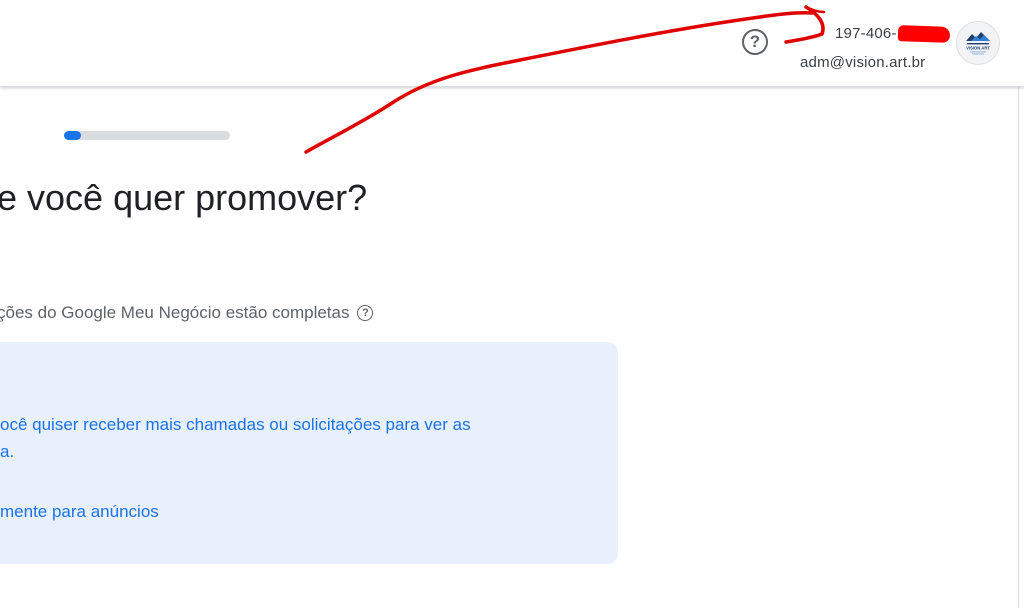  Describe the element at coordinates (924, 34) in the screenshot. I see `redaction-mark` at that location.